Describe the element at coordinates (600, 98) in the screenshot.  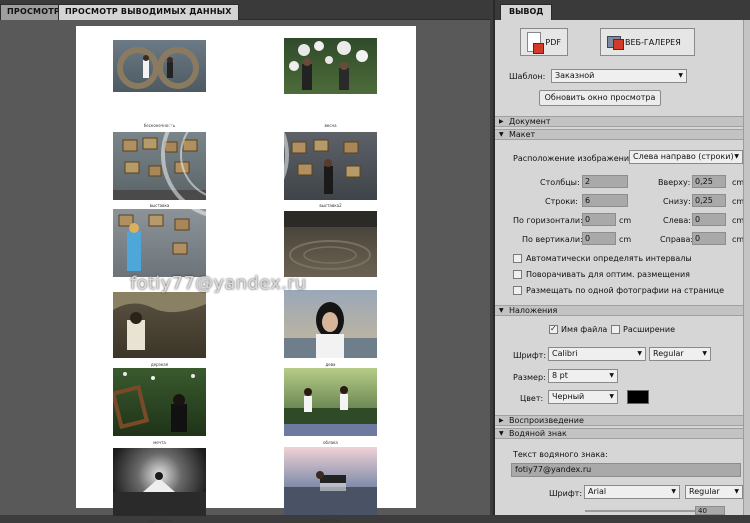
I see `refresh-preview-button: Обновить окно просмотра` at that location.